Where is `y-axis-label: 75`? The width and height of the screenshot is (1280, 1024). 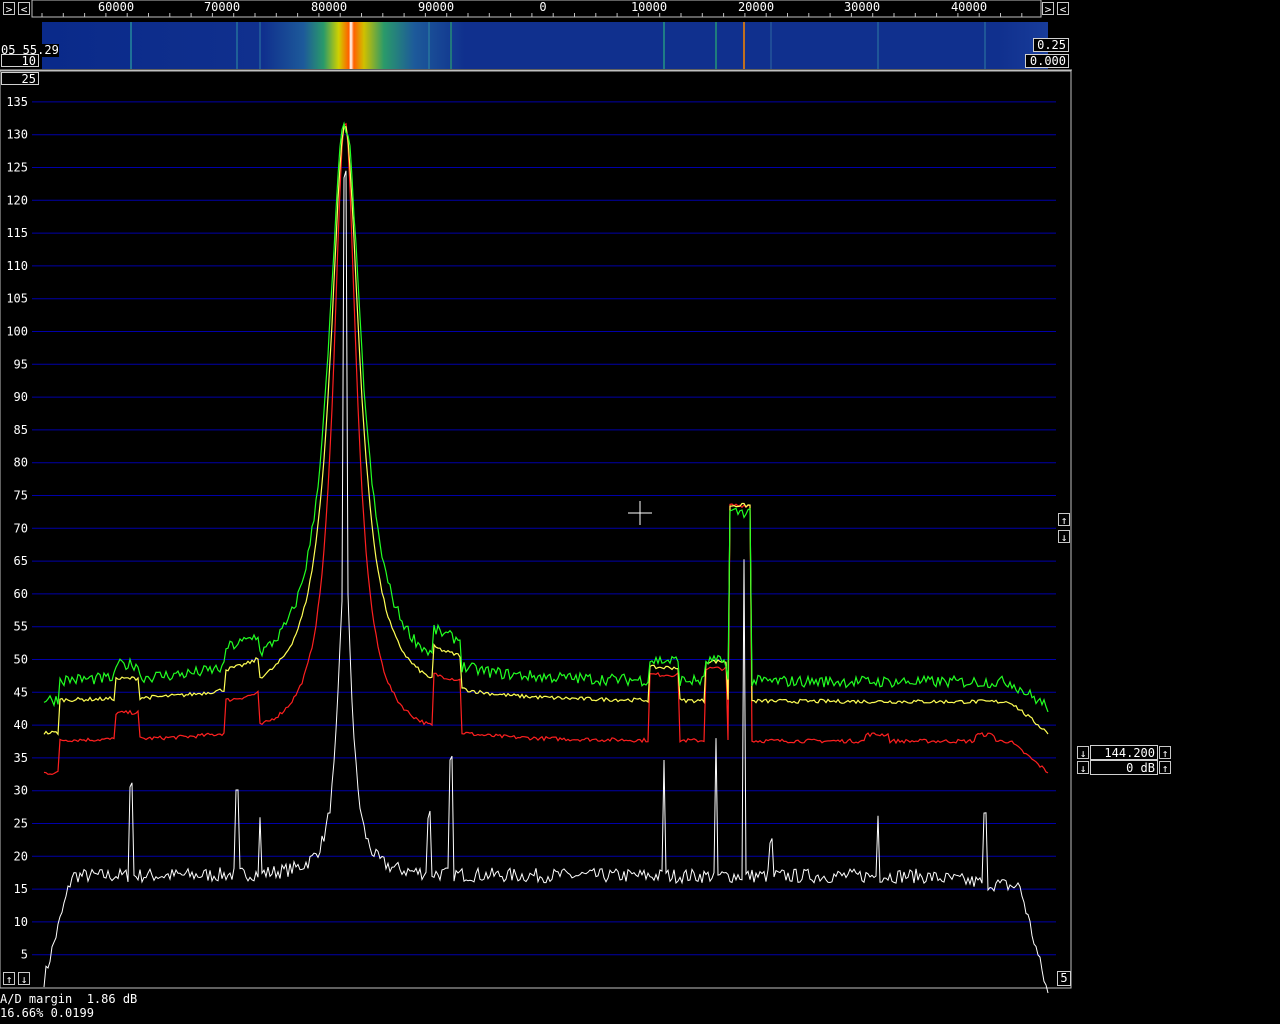
y-axis-label: 75 is located at coordinates (21, 496).